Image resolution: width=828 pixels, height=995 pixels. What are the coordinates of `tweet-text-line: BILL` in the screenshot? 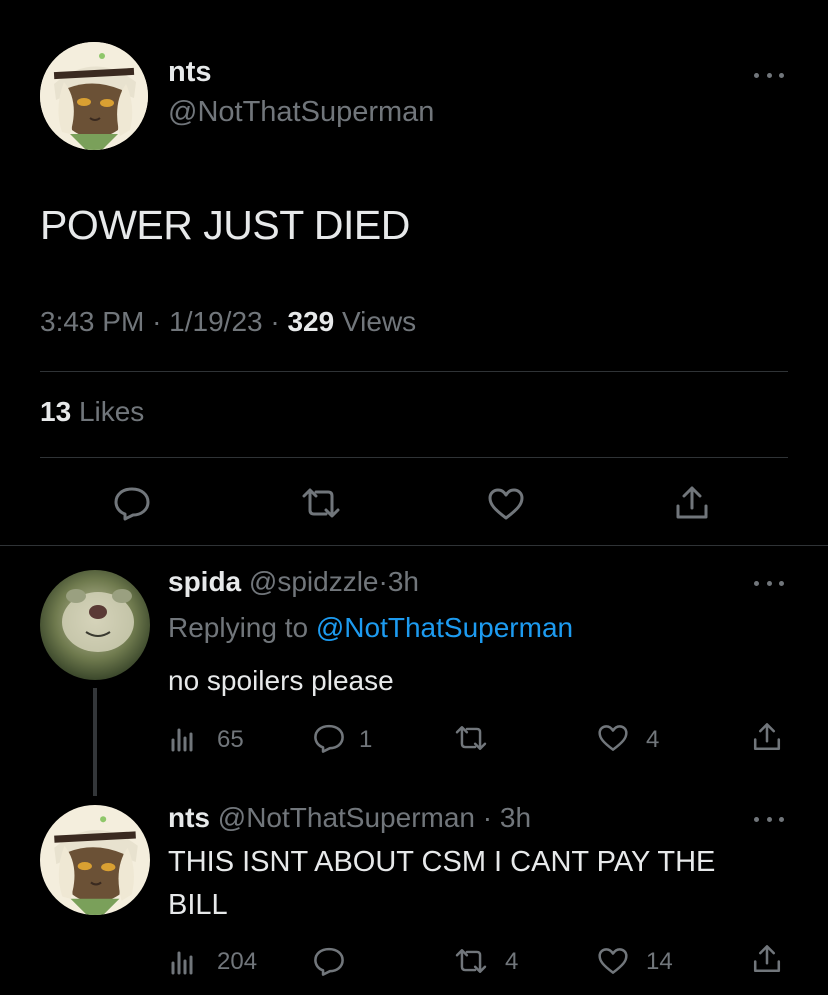 It's located at (198, 905).